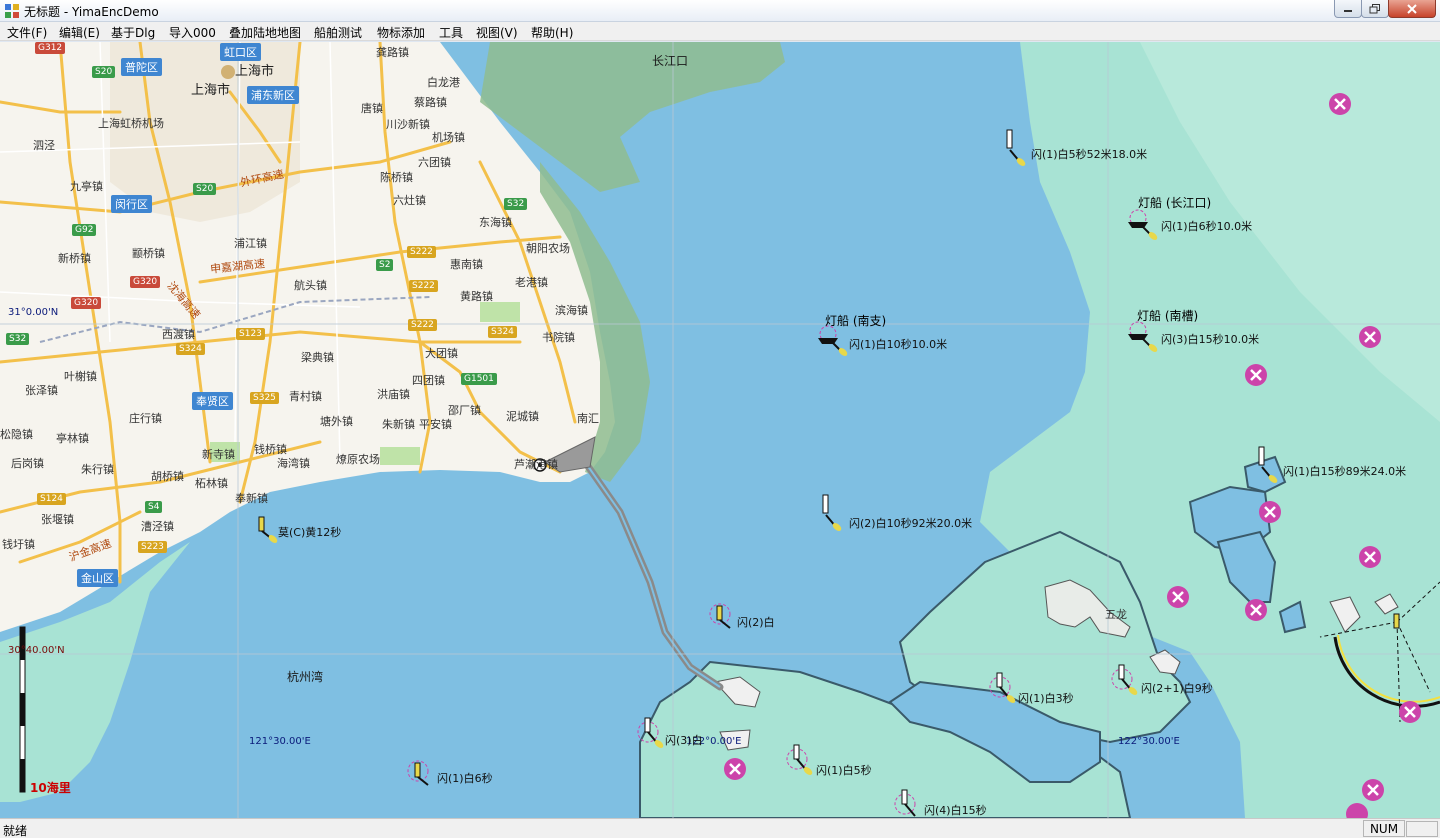 The width and height of the screenshot is (1440, 839). Describe the element at coordinates (684, 740) in the screenshot. I see `light-label: 闪(3)白` at that location.